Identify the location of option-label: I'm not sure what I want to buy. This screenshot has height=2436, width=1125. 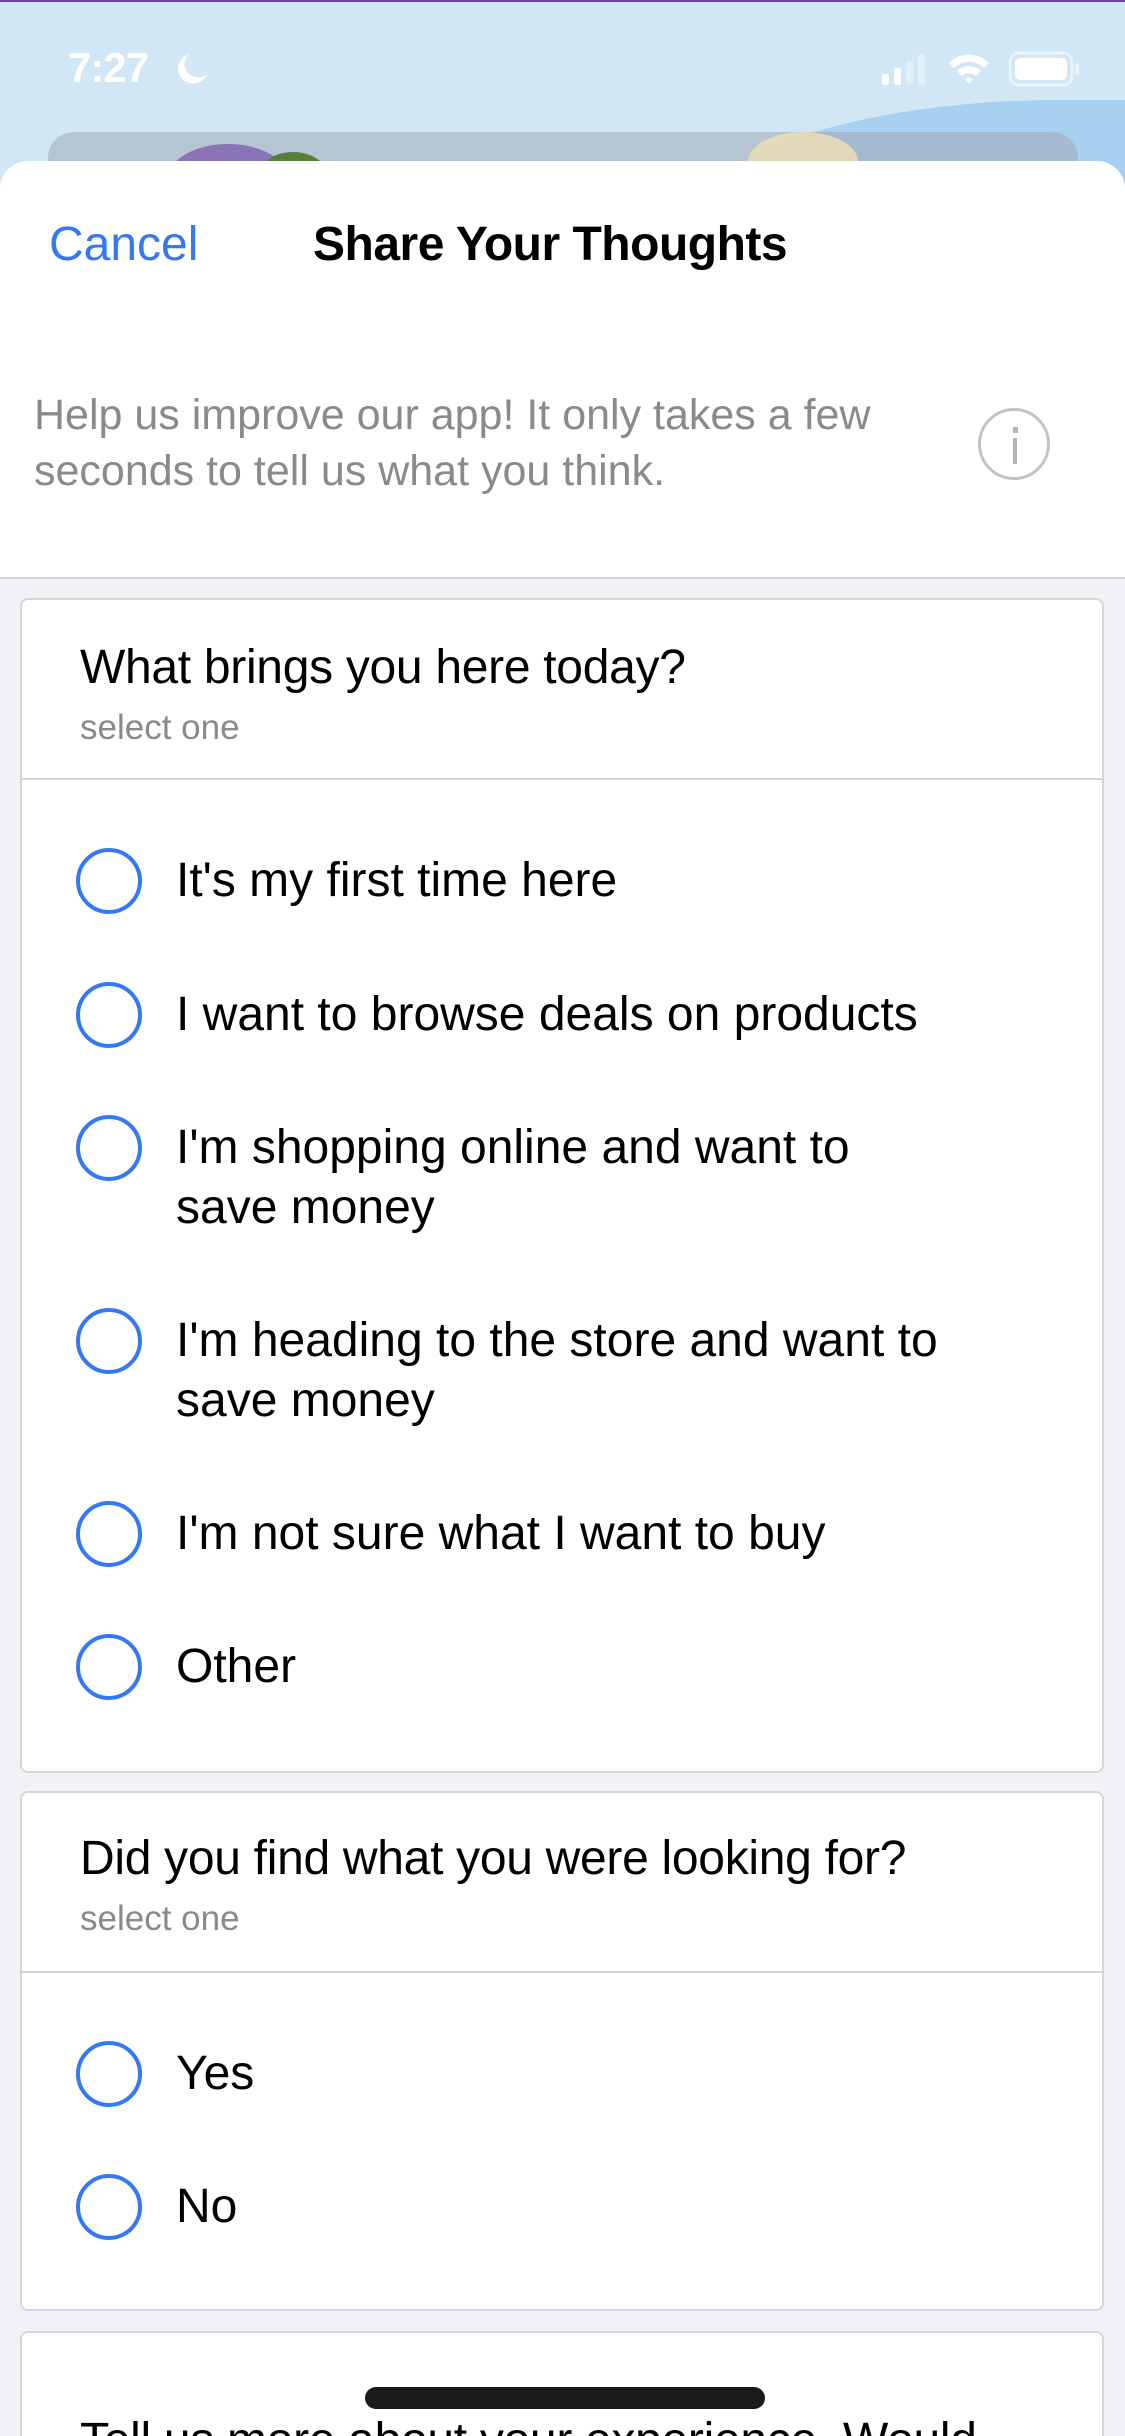
(501, 1533).